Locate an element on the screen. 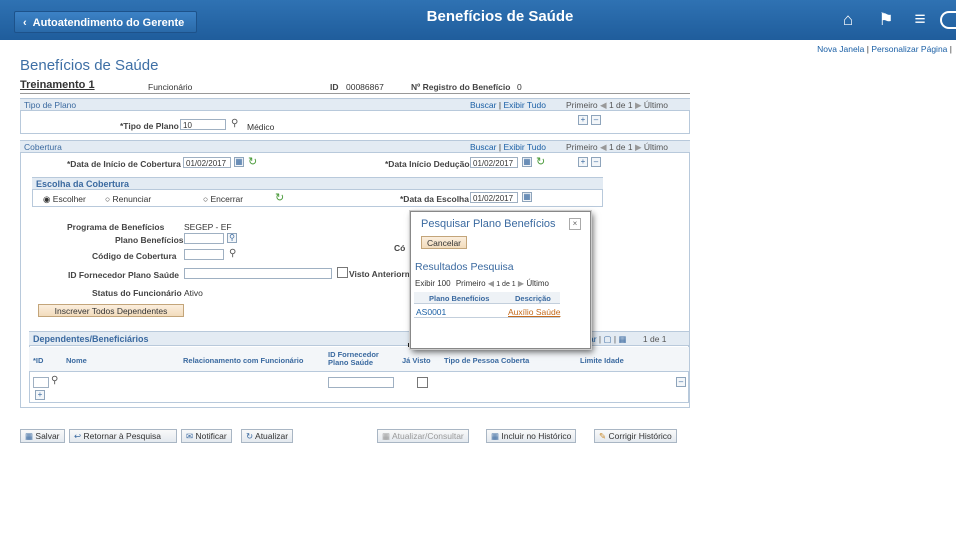  back-button-label: Autoatendimento do Gerente is located at coordinates (108, 23).